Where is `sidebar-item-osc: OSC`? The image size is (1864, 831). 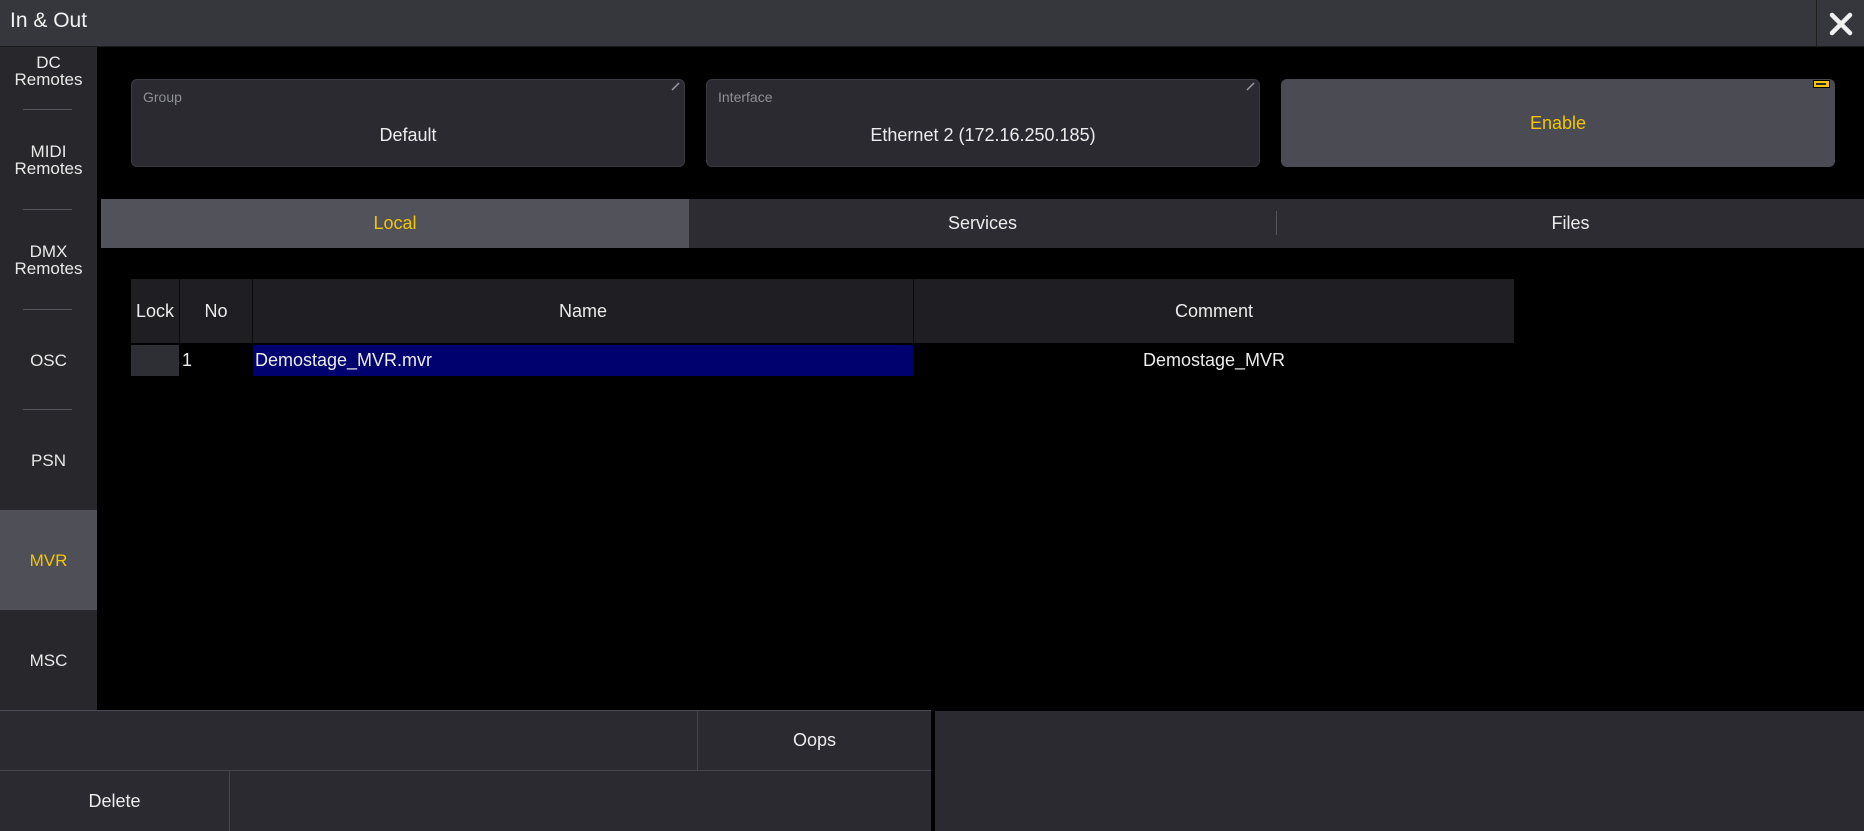 sidebar-item-osc: OSC is located at coordinates (48, 360).